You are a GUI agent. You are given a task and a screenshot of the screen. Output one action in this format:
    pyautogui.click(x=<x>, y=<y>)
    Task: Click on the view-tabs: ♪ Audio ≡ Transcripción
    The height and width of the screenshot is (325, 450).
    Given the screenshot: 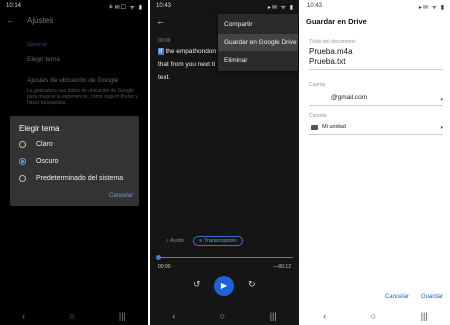 What is the action you would take?
    pyautogui.click(x=204, y=241)
    